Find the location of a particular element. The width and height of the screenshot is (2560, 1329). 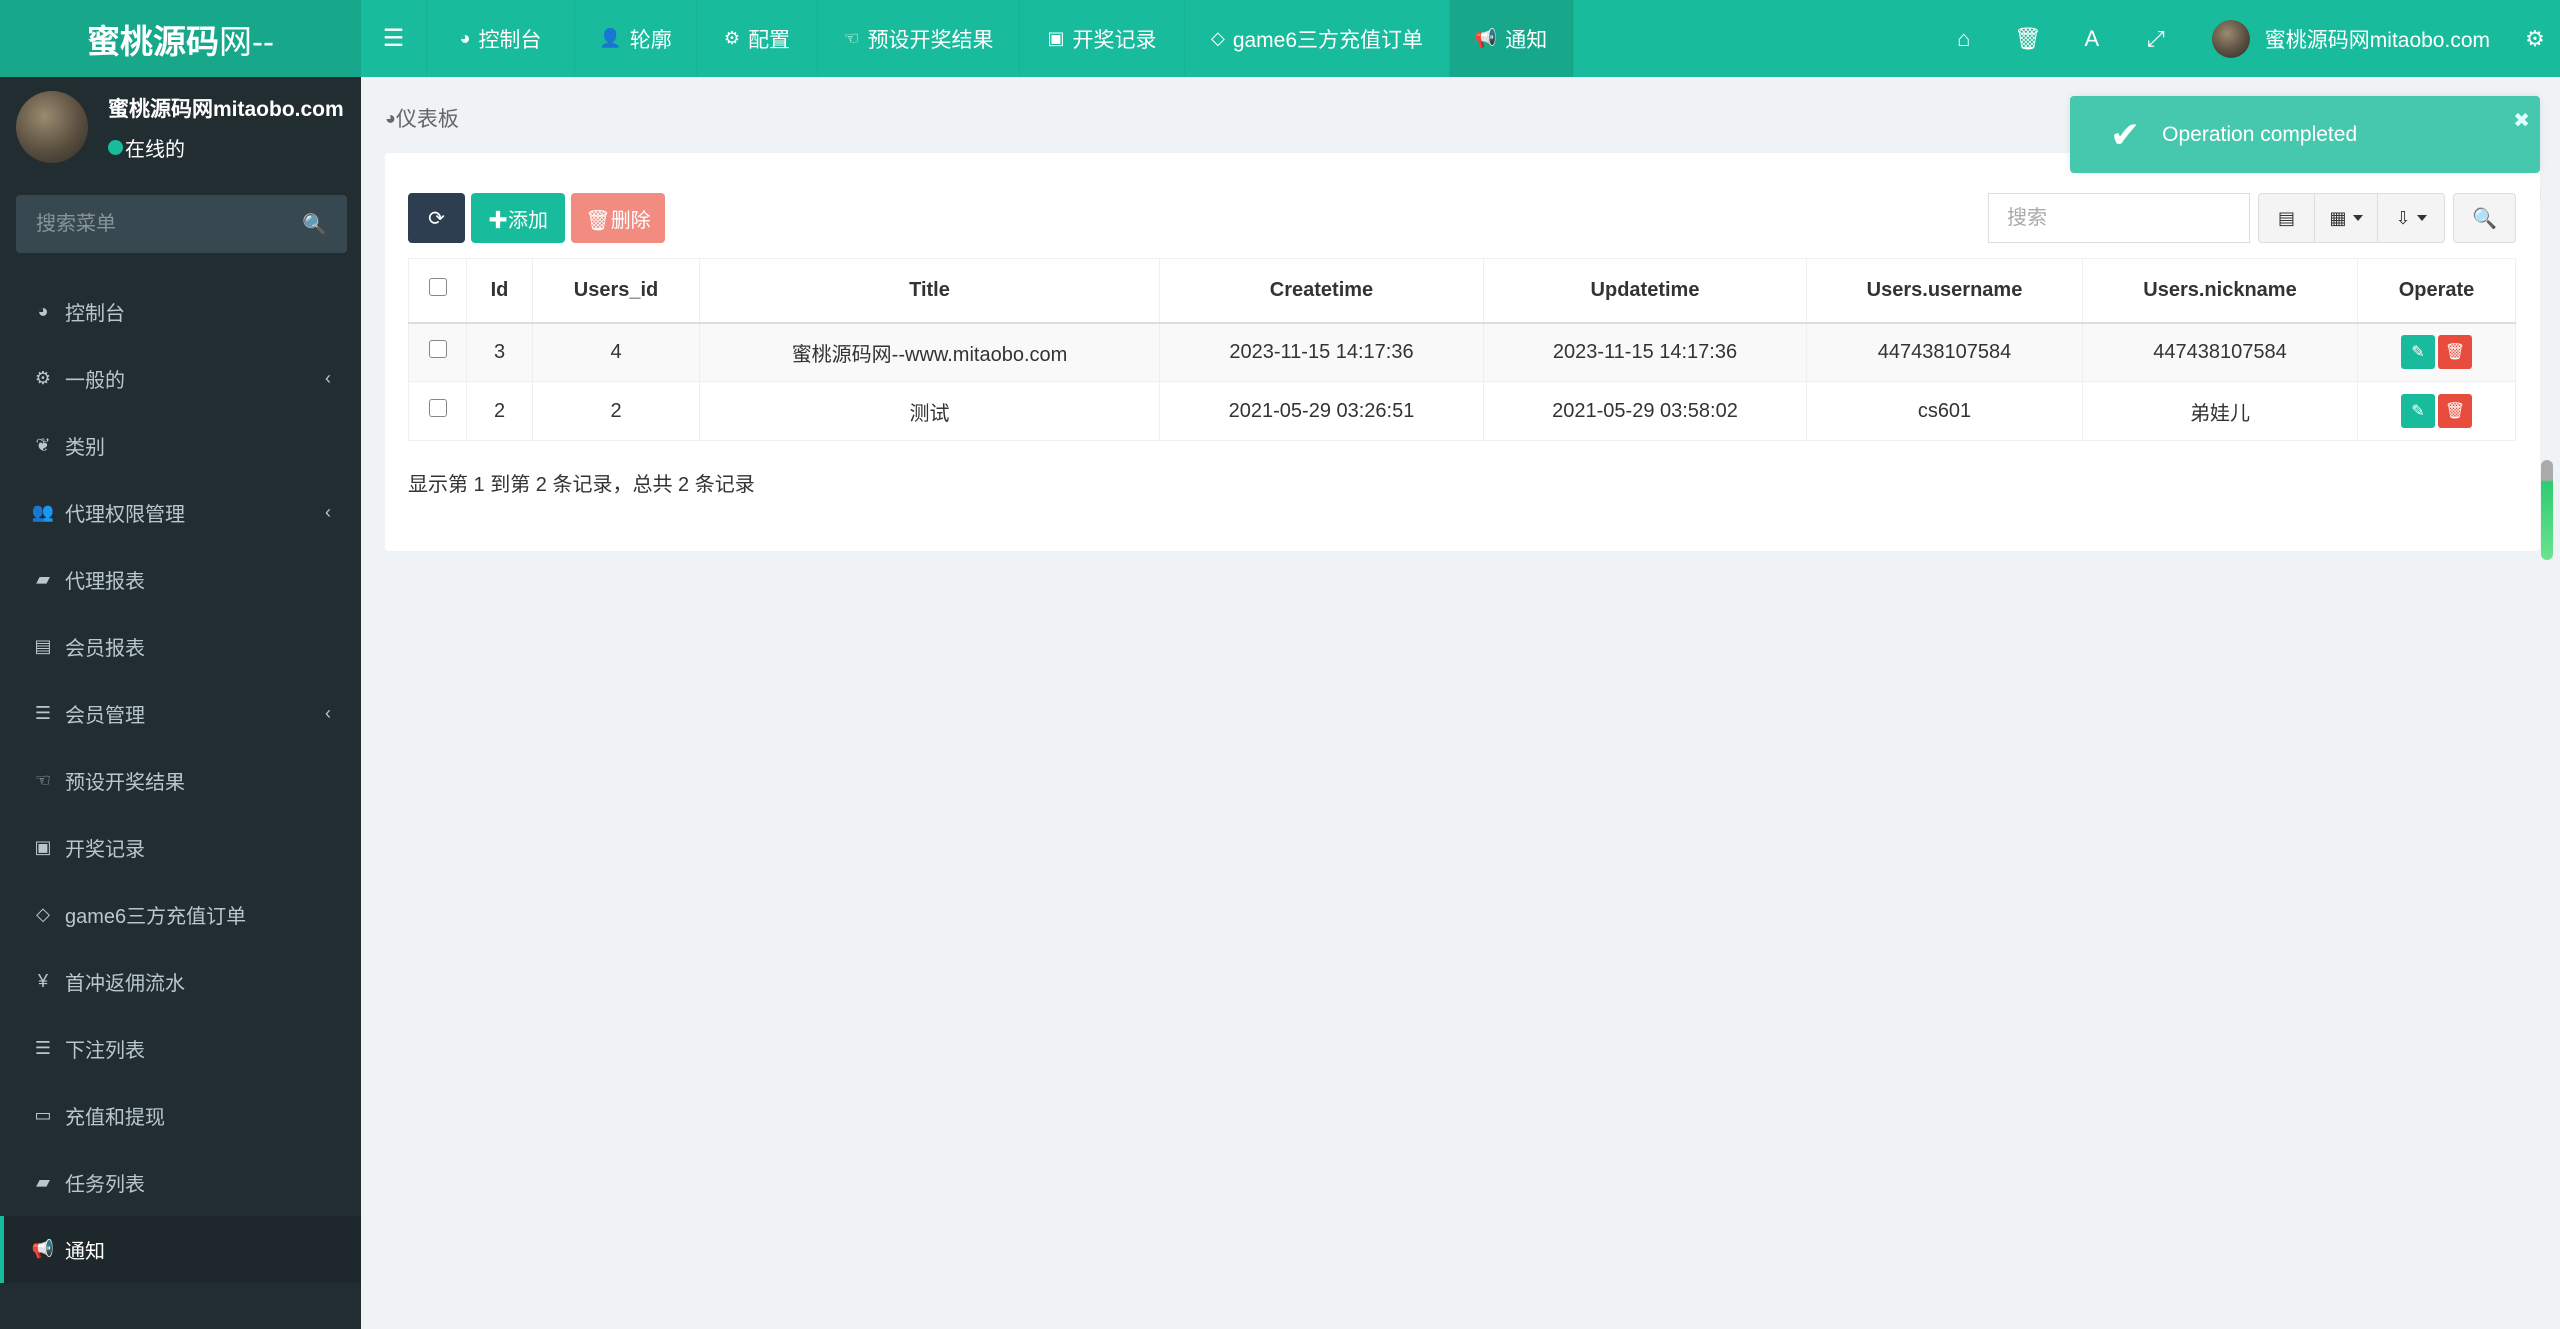

column-header: Users.username is located at coordinates (1944, 291).